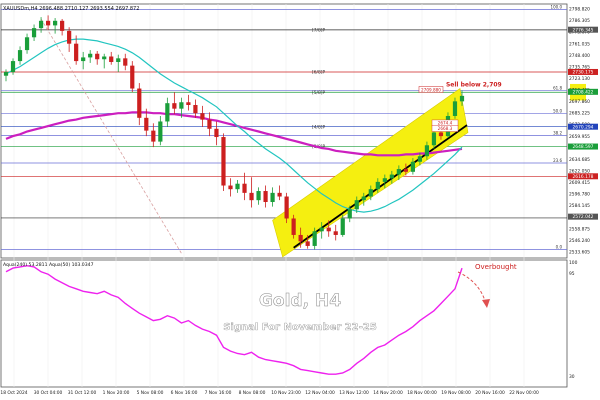 The image size is (600, 400). What do you see at coordinates (490, 393) in the screenshot?
I see `time-tick: 20 Nov 16:00` at bounding box center [490, 393].